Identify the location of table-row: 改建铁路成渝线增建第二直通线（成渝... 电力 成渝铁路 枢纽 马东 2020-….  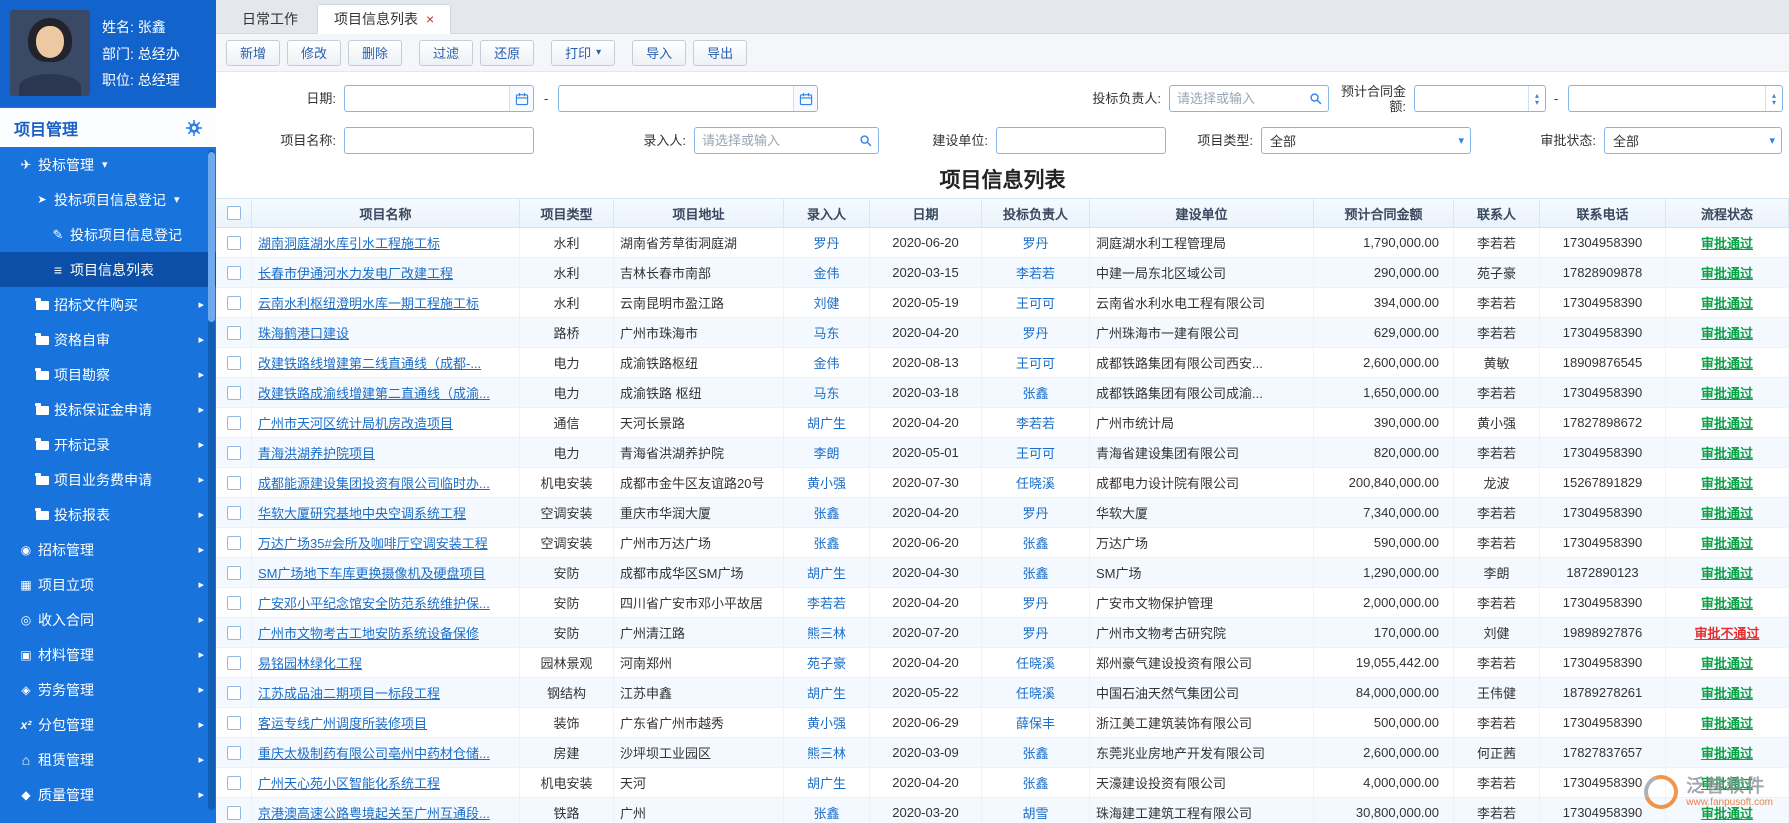
(1002, 393).